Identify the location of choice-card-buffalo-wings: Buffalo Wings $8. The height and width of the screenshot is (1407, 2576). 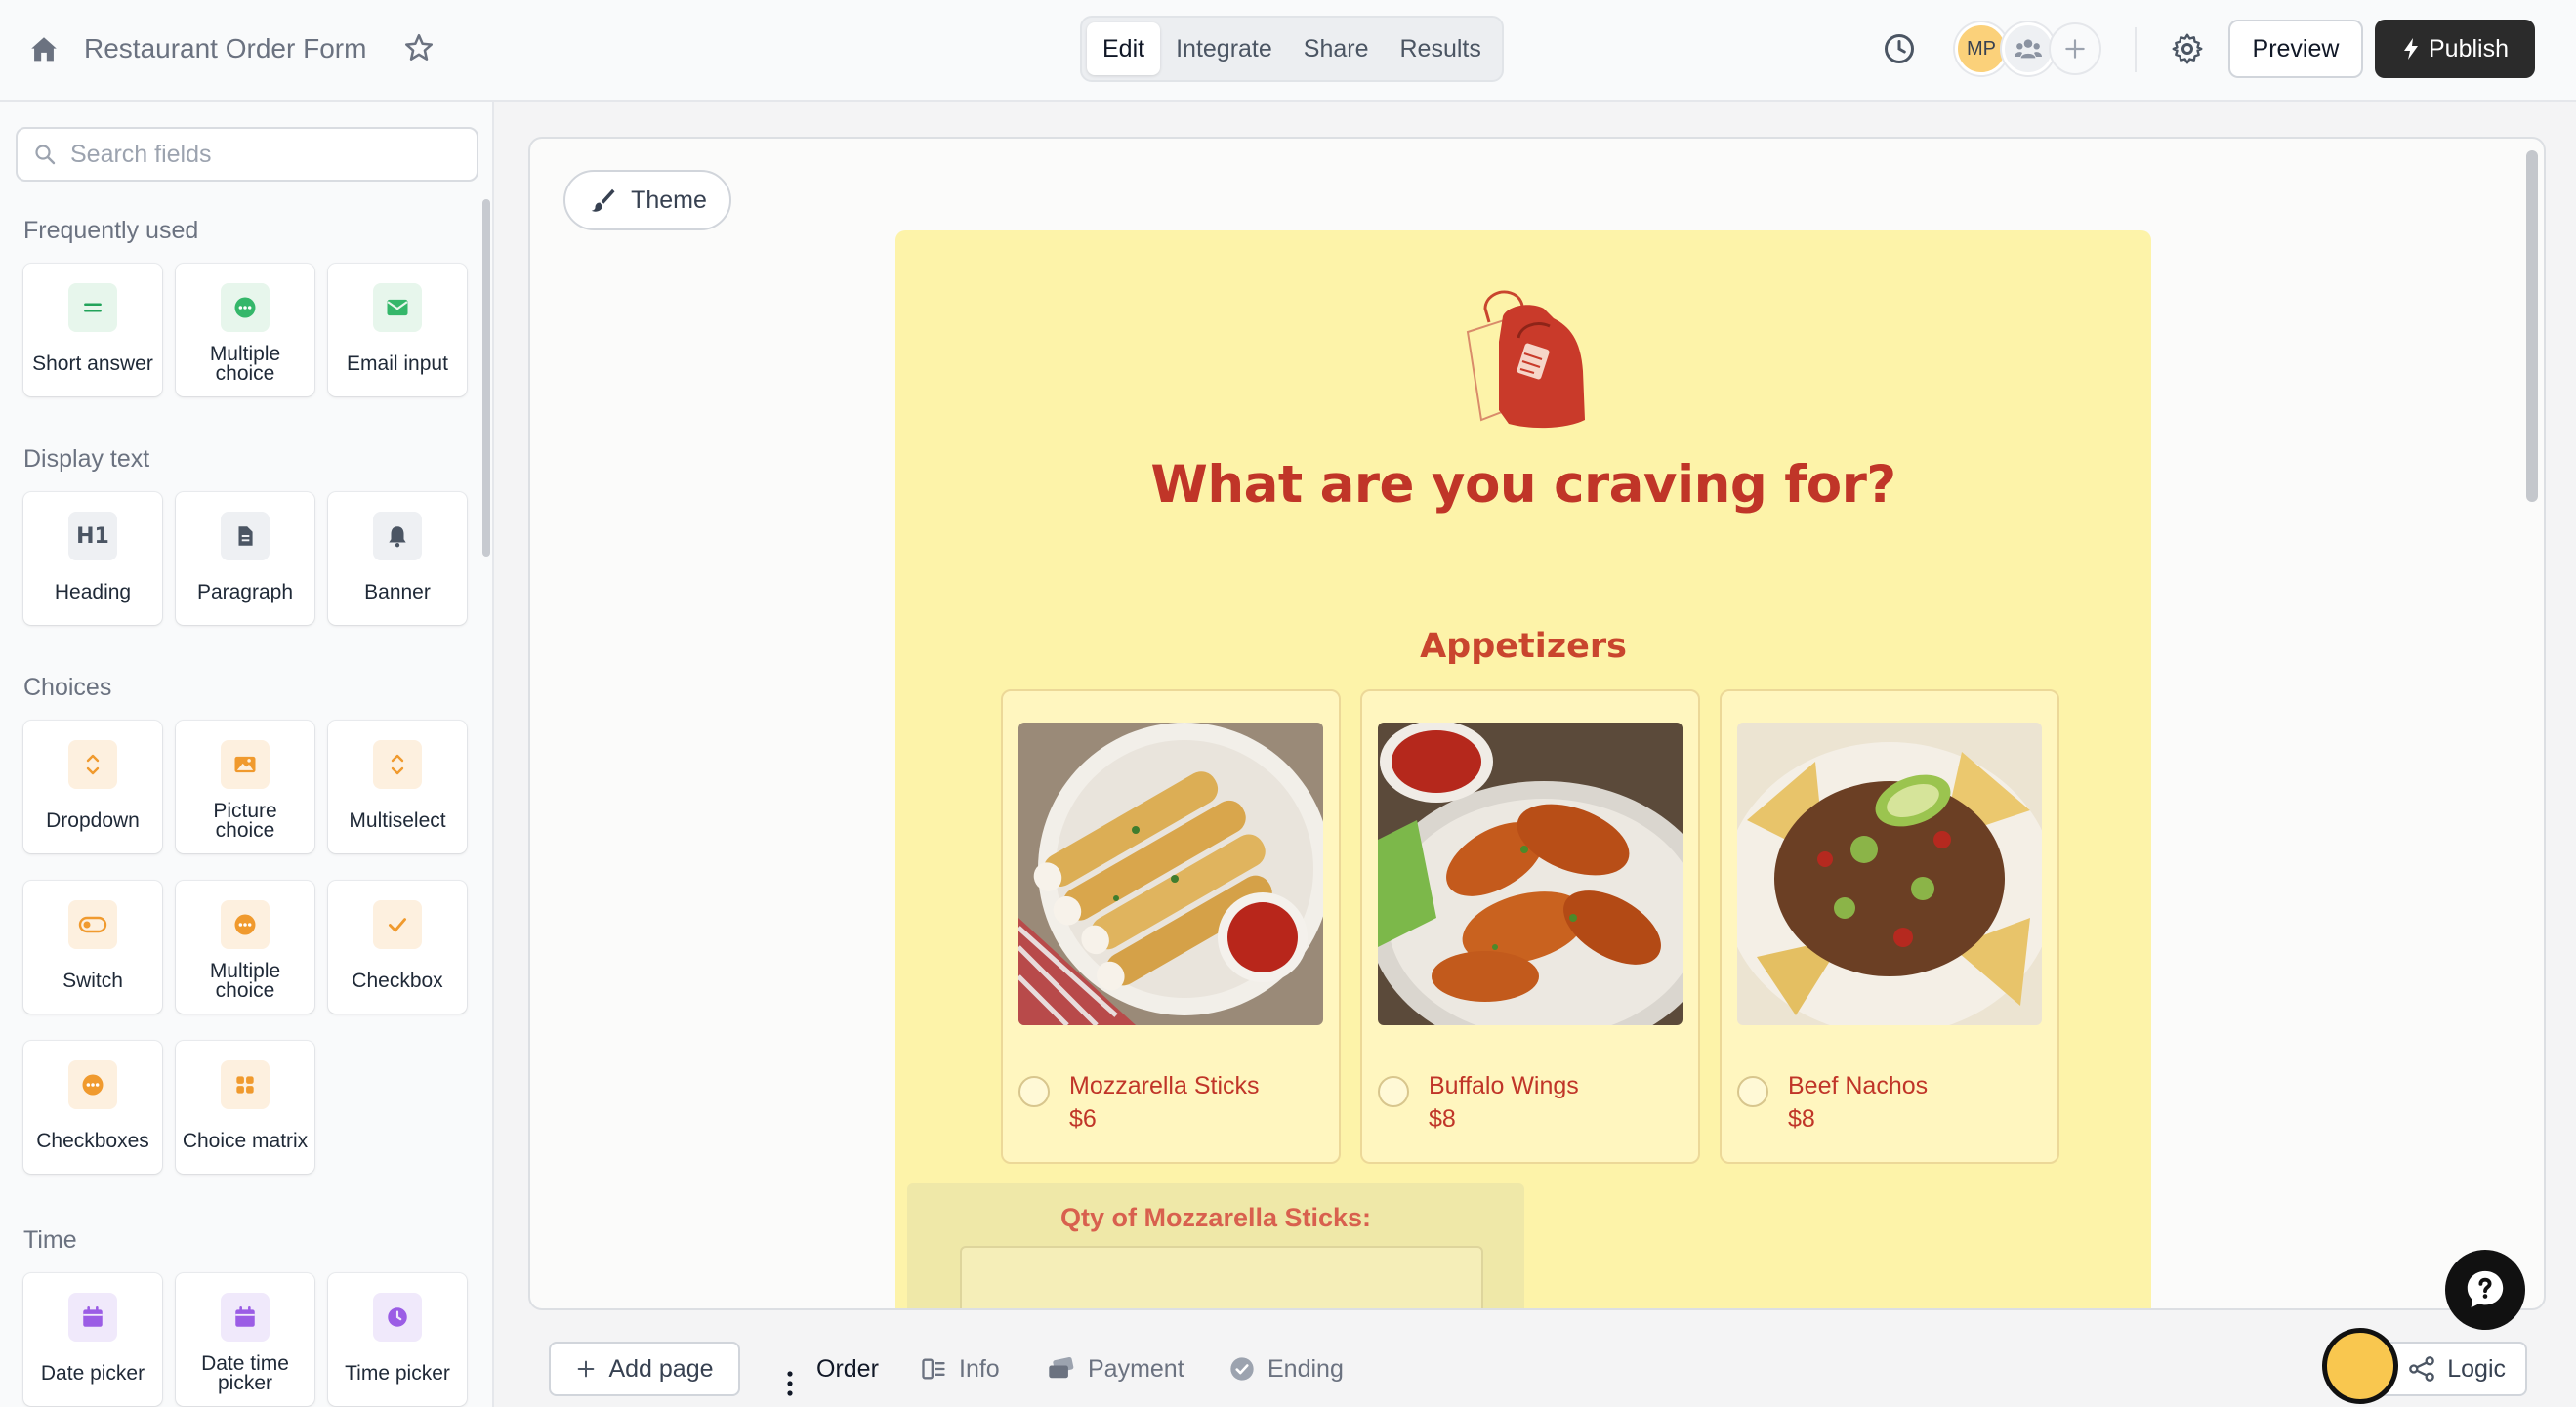
(1530, 926).